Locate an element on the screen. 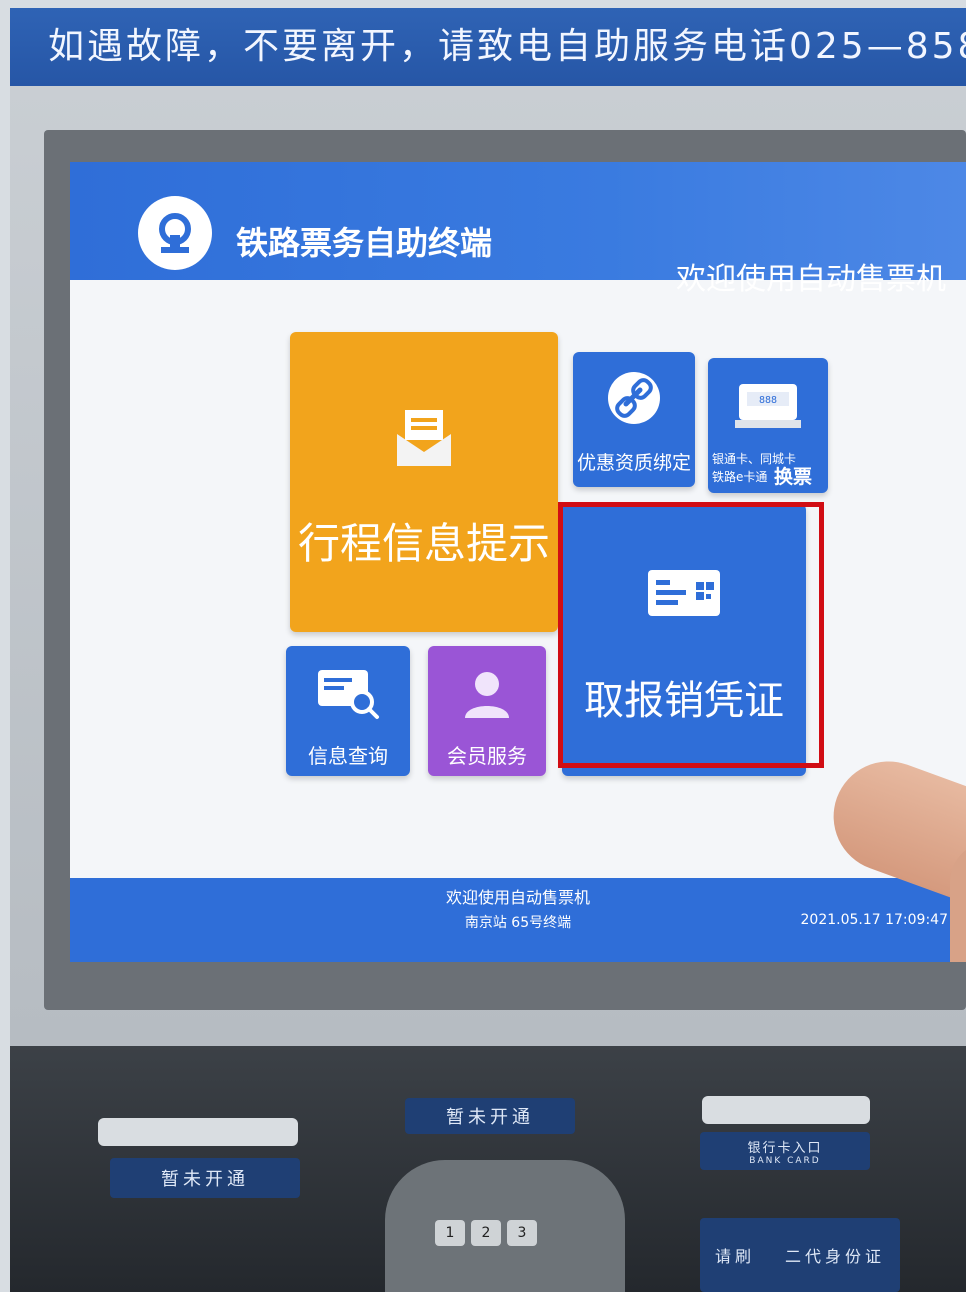  pin-keypad: 1 2 3 is located at coordinates (505, 1226).